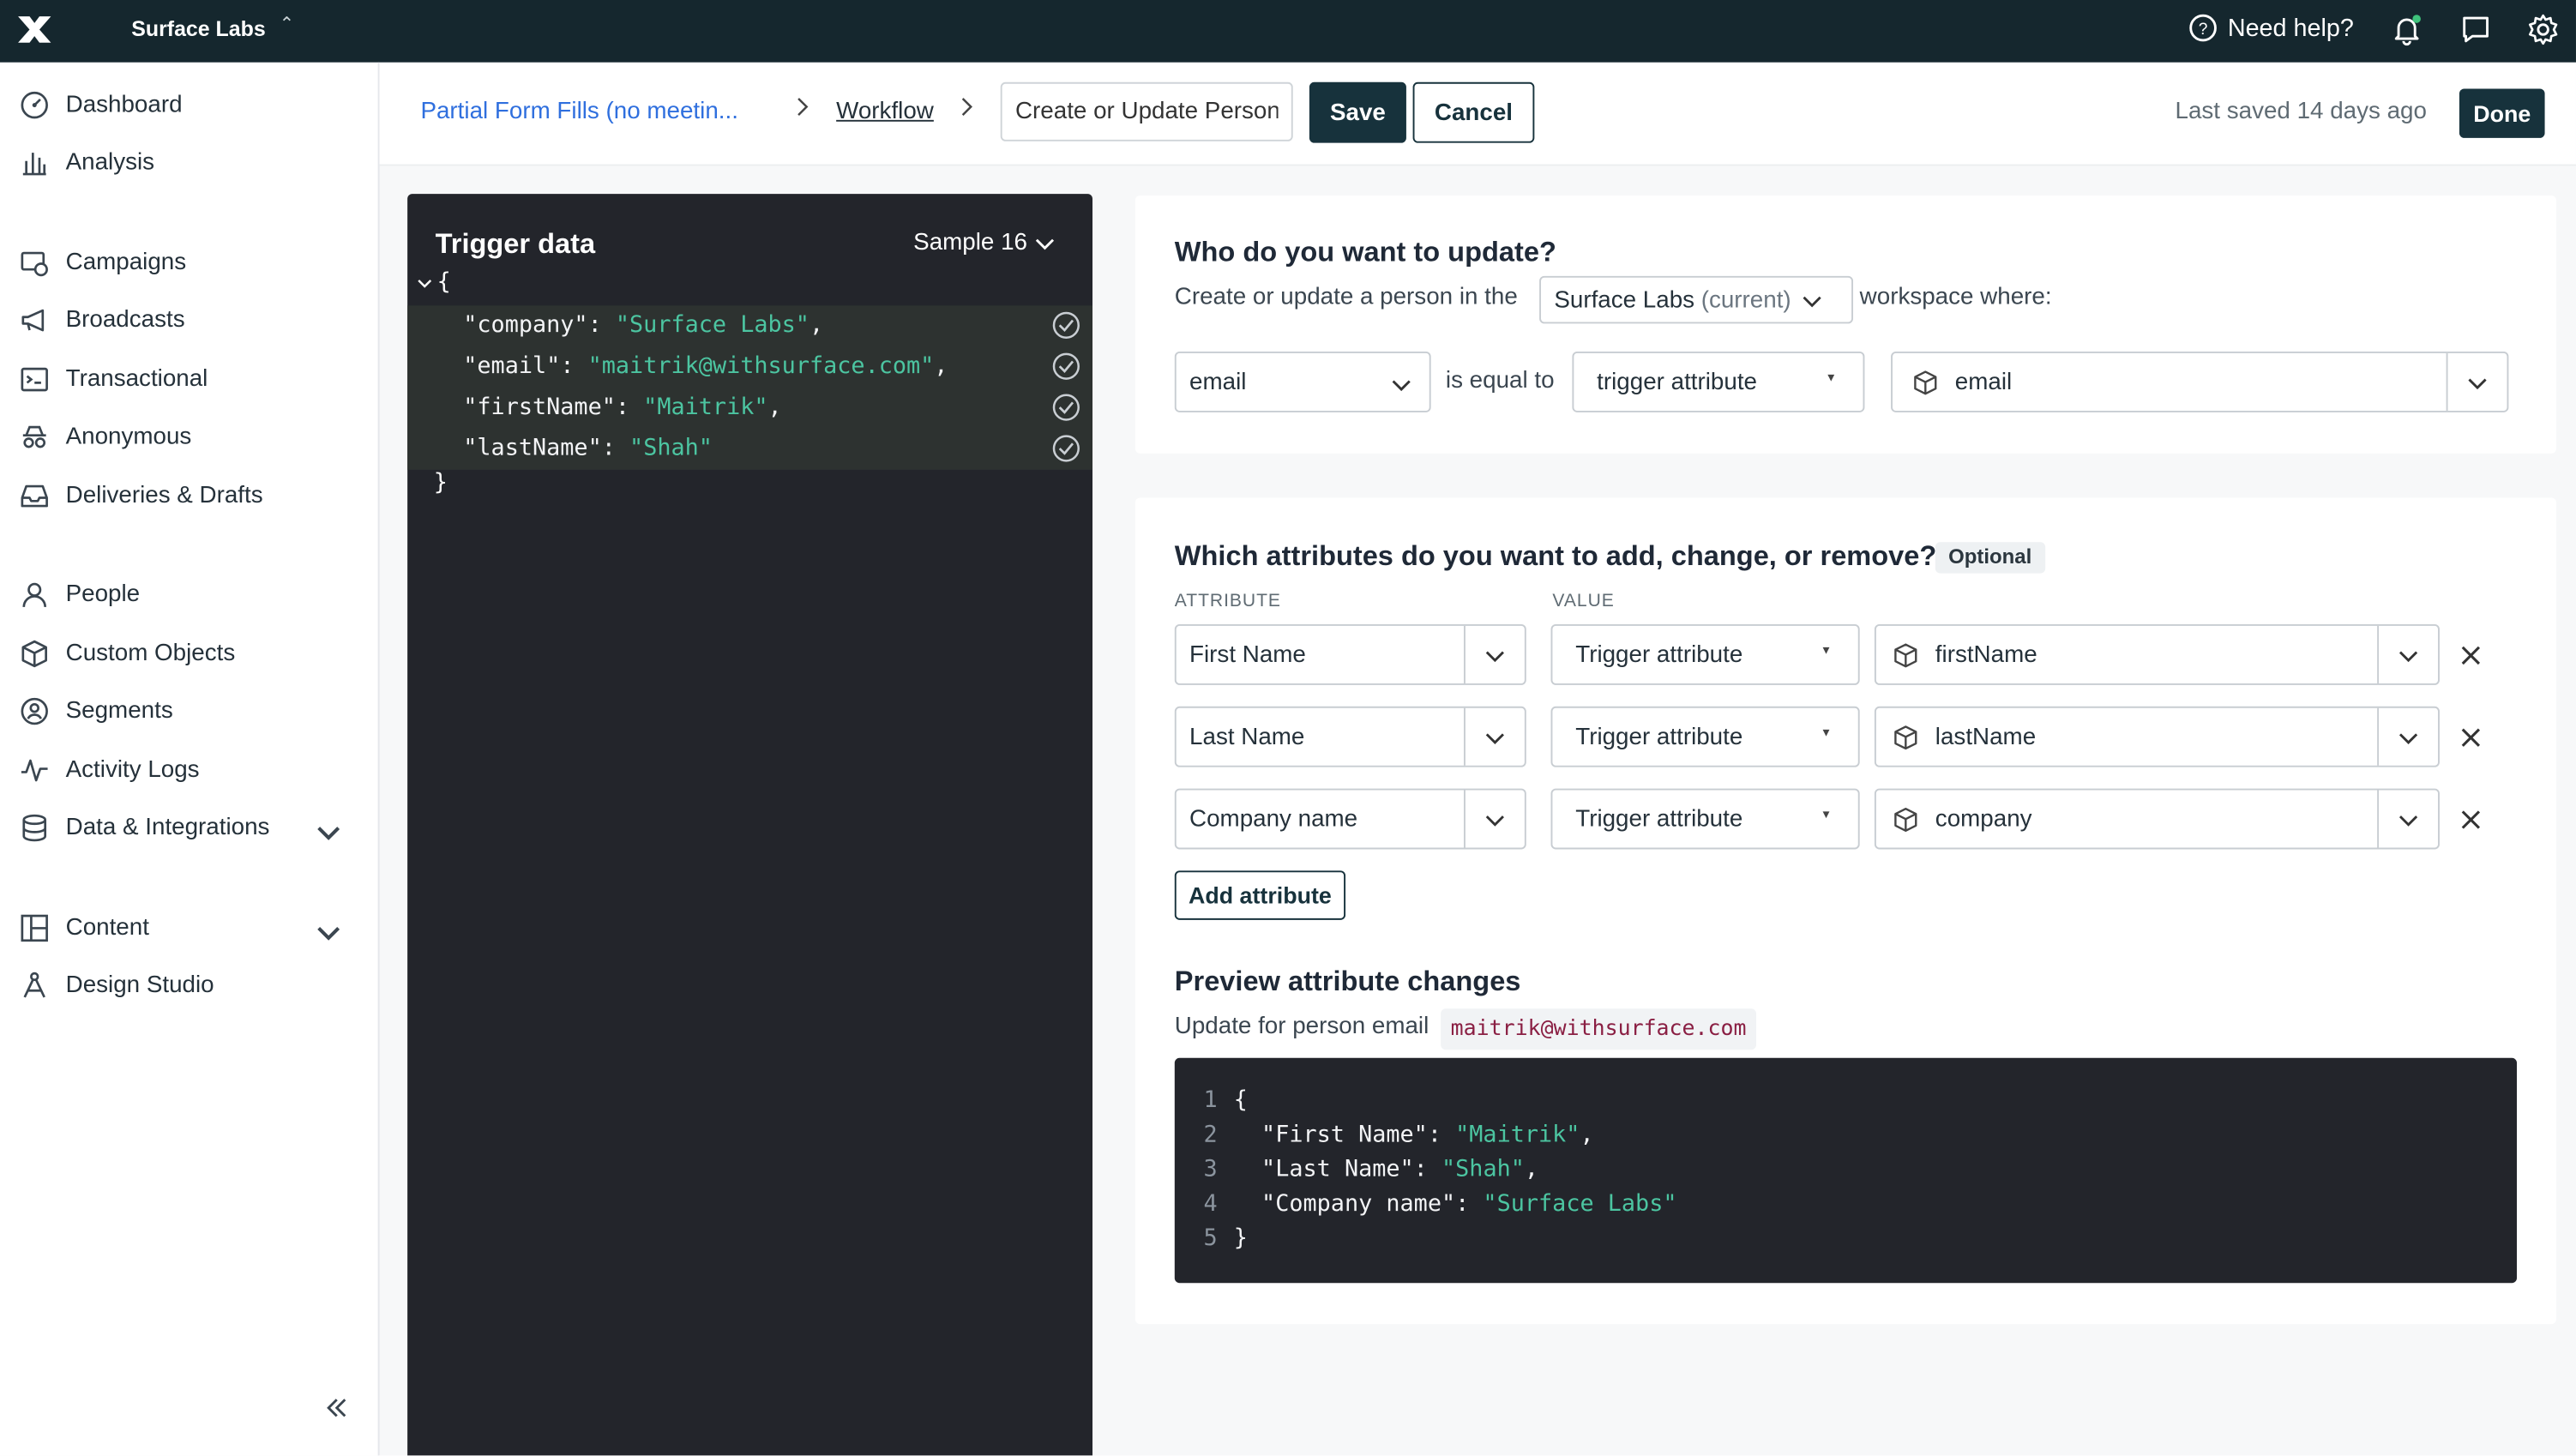  What do you see at coordinates (336, 1408) in the screenshot?
I see `collapse-sidebar-icon` at bounding box center [336, 1408].